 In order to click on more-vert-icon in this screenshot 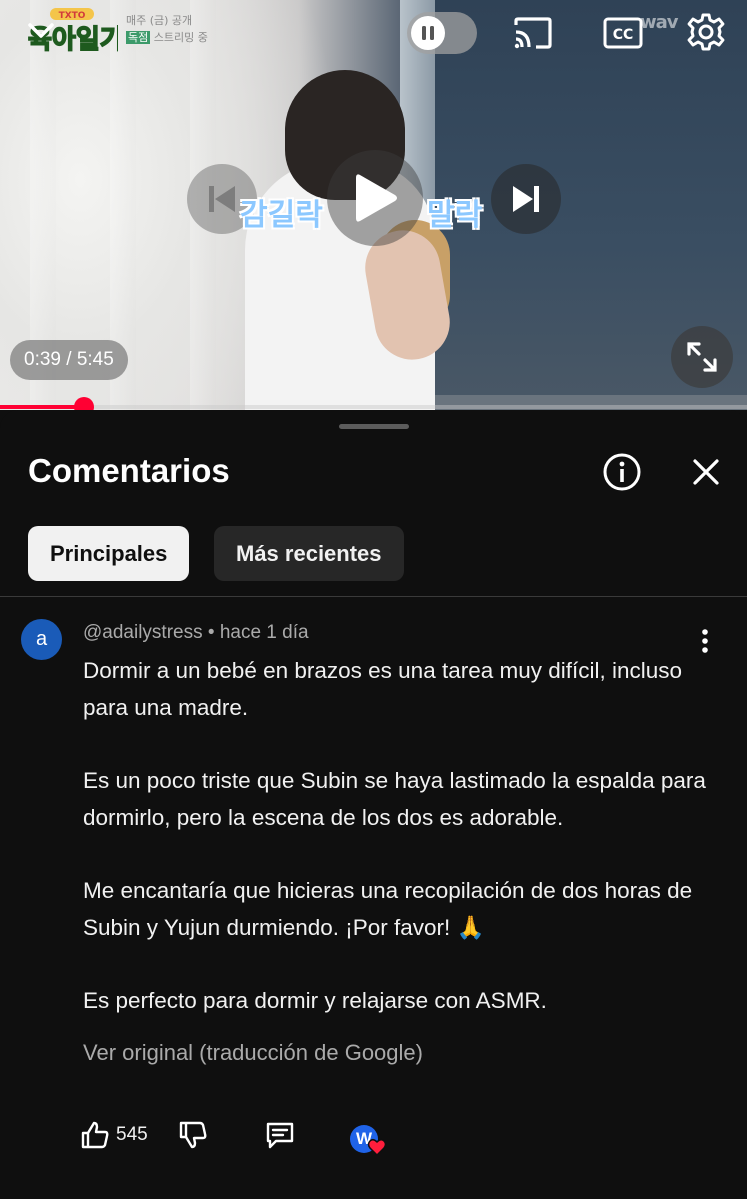, I will do `click(705, 641)`.